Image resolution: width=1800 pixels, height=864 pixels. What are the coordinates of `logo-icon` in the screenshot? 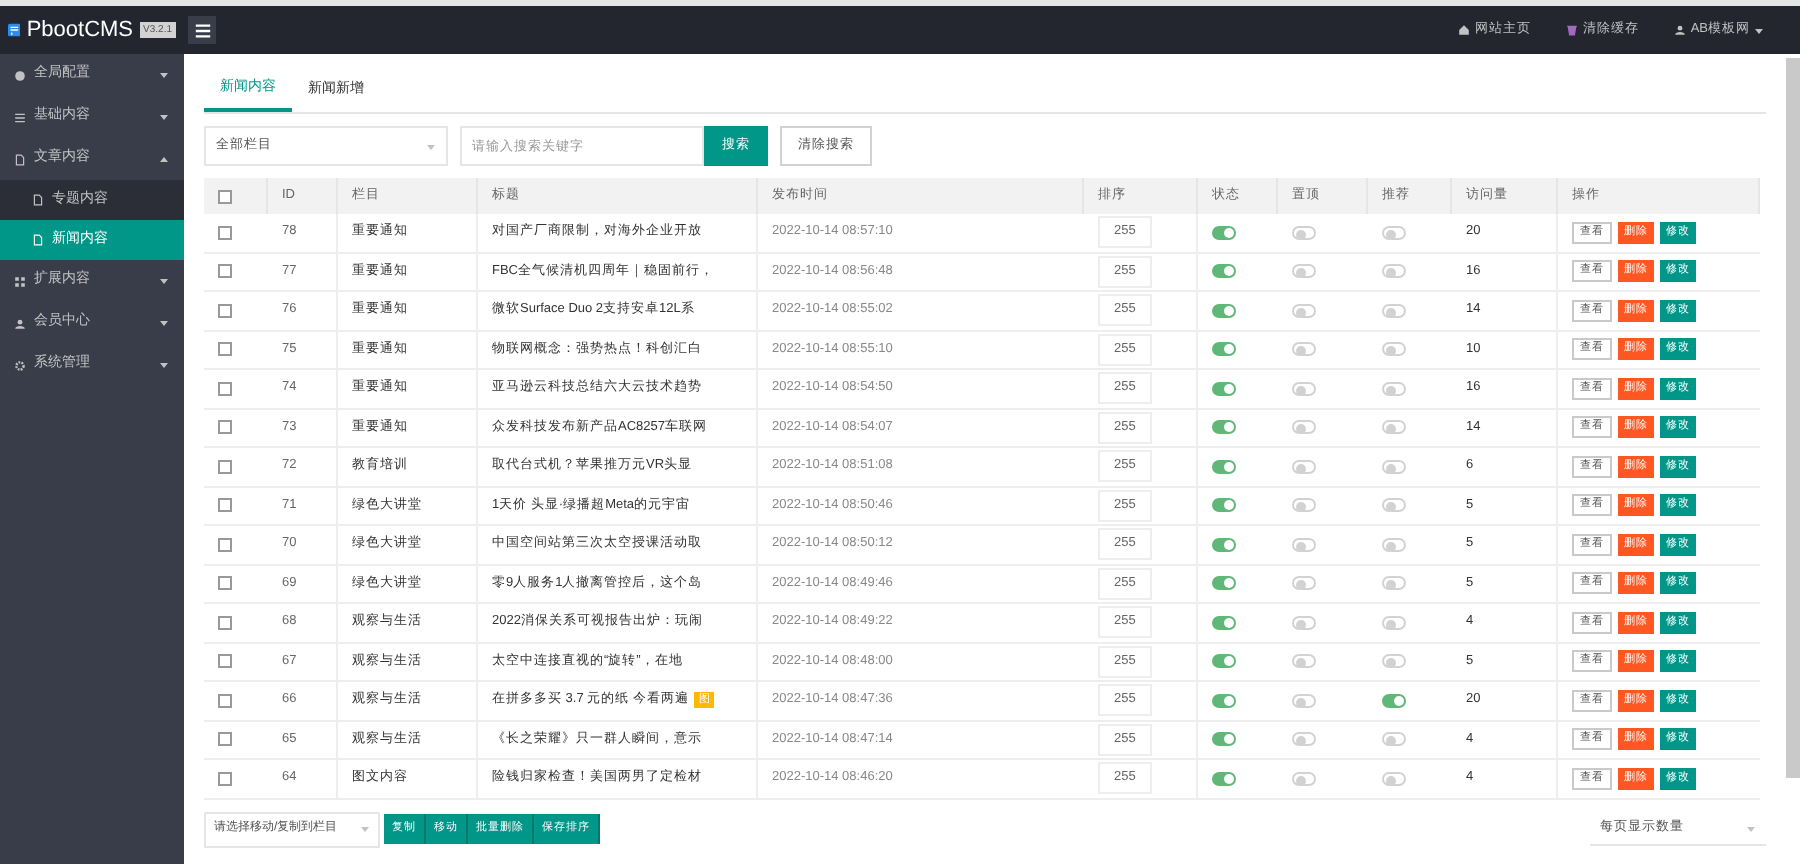 It's located at (14, 30).